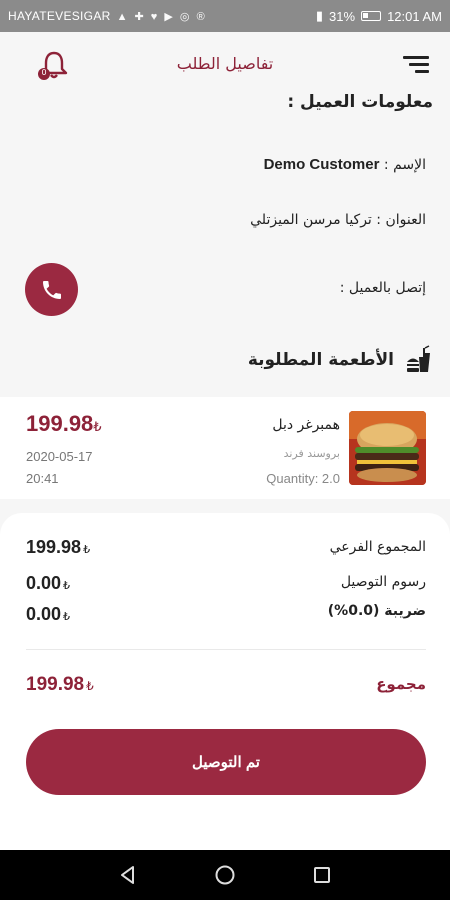 This screenshot has height=900, width=450. I want to click on customer-name-label: الإسم :, so click(404, 165).